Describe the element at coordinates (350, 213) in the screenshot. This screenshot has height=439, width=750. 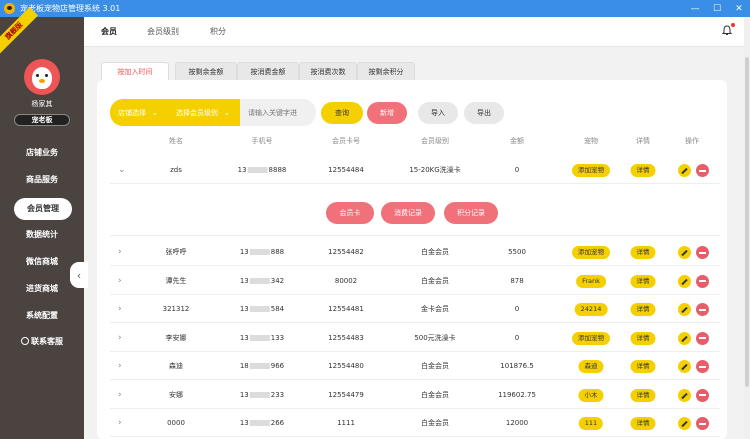
I see `member-card-button: 会员卡` at that location.